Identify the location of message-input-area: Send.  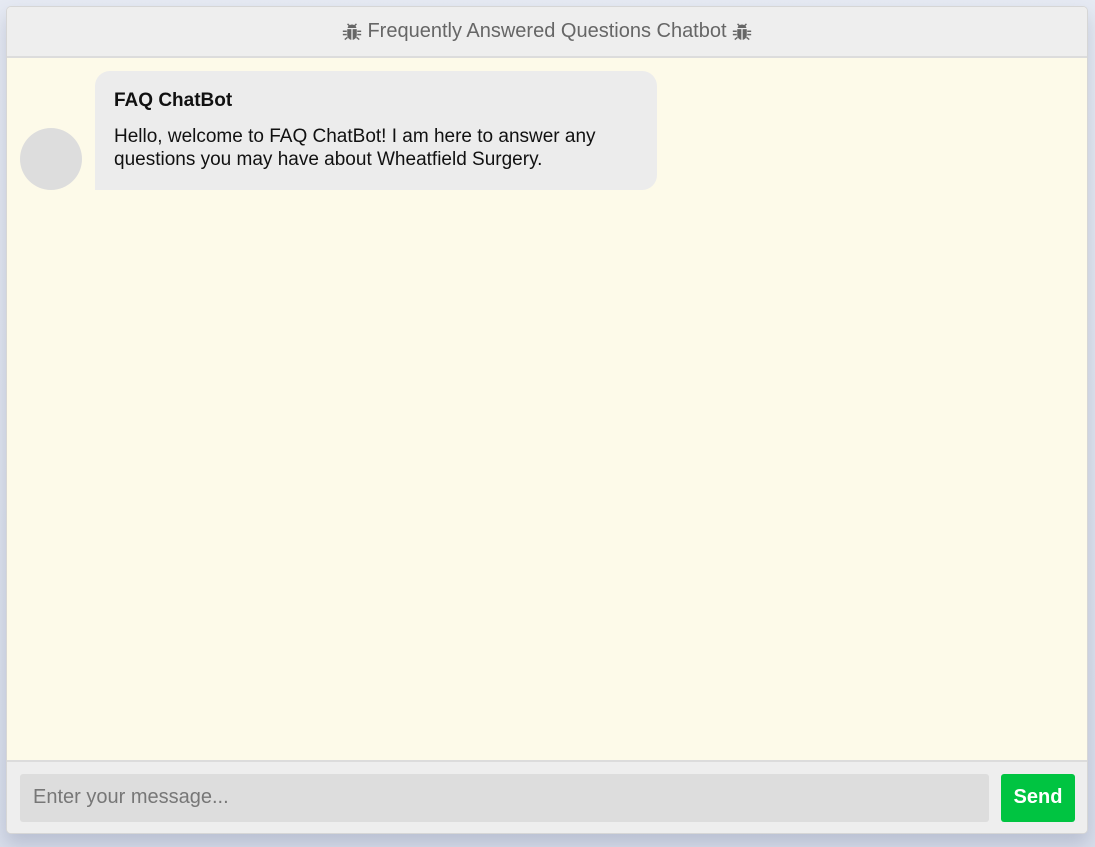
(547, 796).